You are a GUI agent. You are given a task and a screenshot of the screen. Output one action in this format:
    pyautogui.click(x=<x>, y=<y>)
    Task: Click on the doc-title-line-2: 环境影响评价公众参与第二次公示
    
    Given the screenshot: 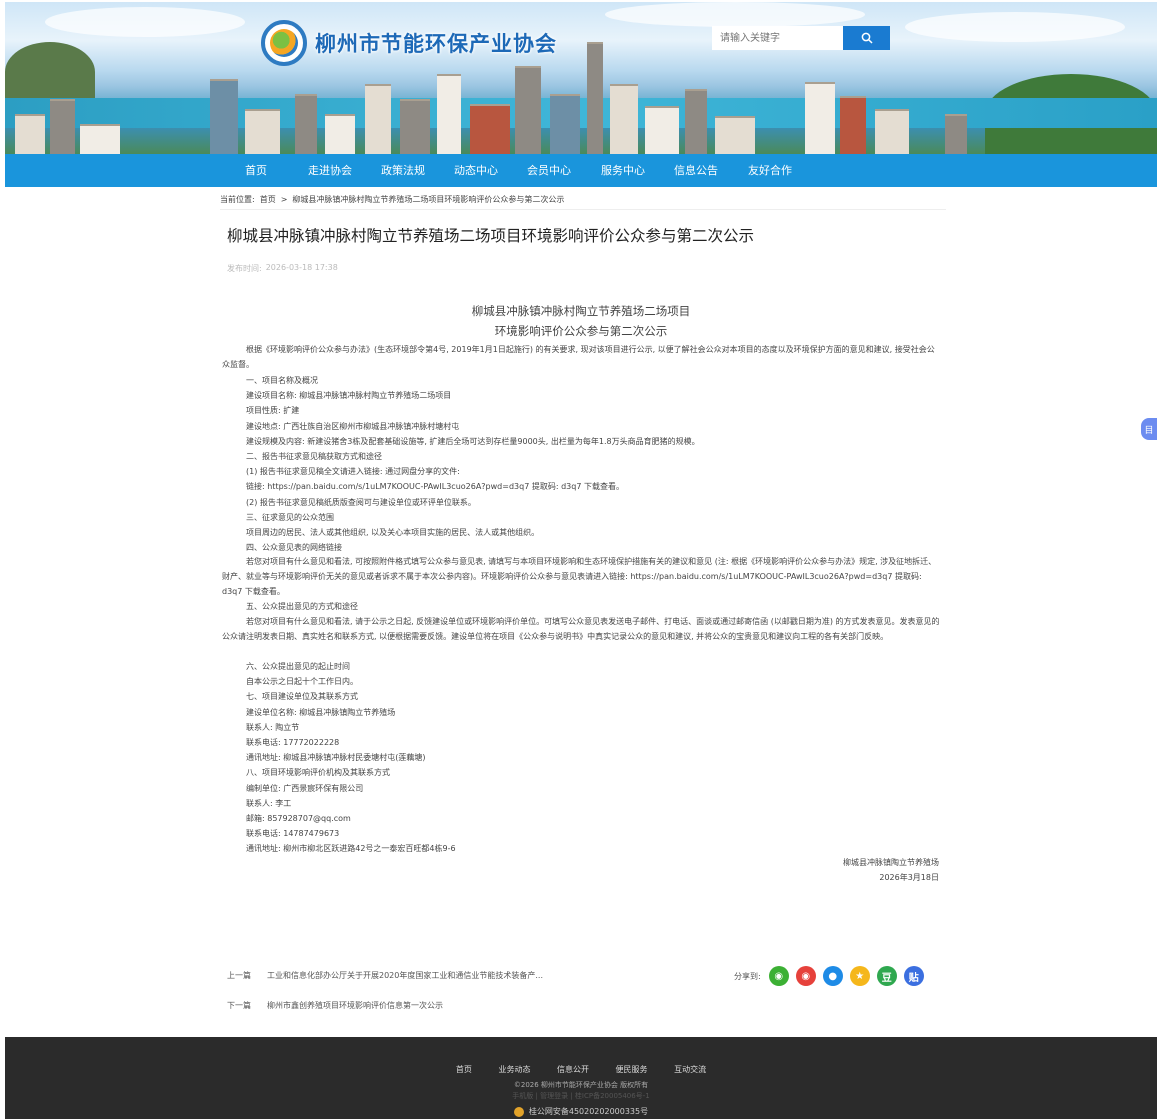 What is the action you would take?
    pyautogui.click(x=581, y=331)
    